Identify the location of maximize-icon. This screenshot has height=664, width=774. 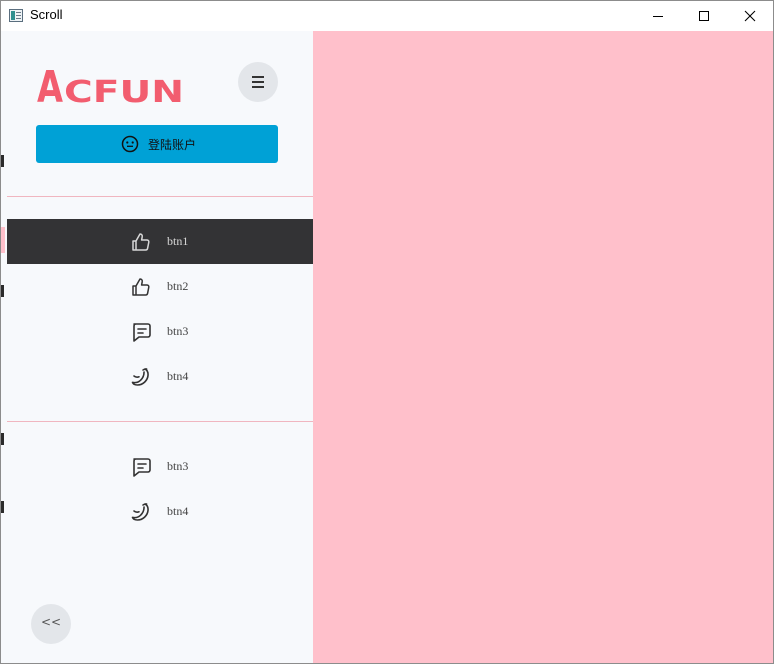
(704, 16).